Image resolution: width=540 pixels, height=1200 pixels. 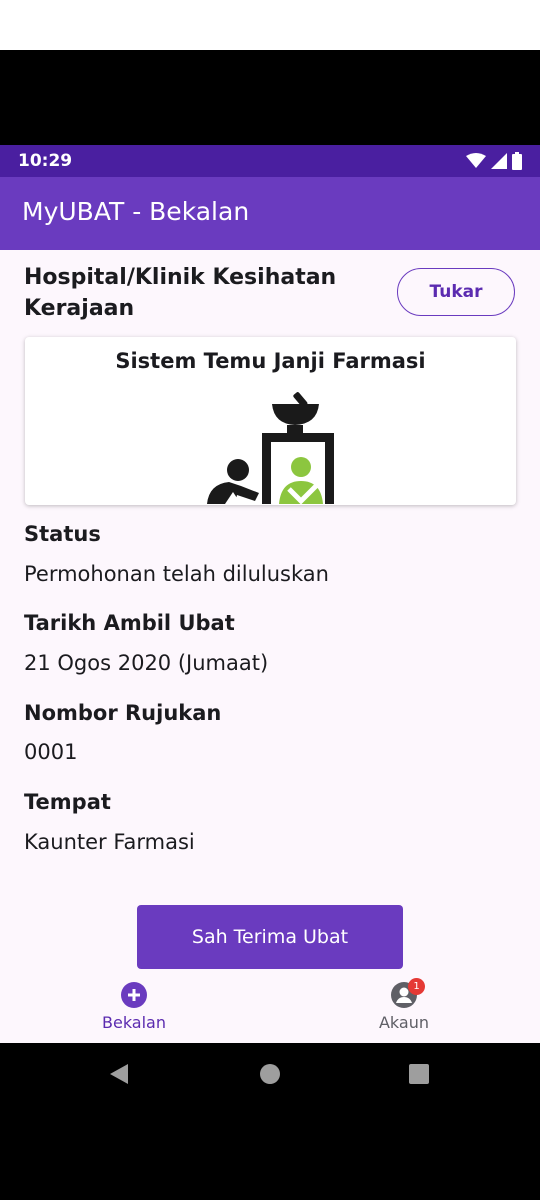 What do you see at coordinates (67, 802) in the screenshot?
I see `location-label: Tempat` at bounding box center [67, 802].